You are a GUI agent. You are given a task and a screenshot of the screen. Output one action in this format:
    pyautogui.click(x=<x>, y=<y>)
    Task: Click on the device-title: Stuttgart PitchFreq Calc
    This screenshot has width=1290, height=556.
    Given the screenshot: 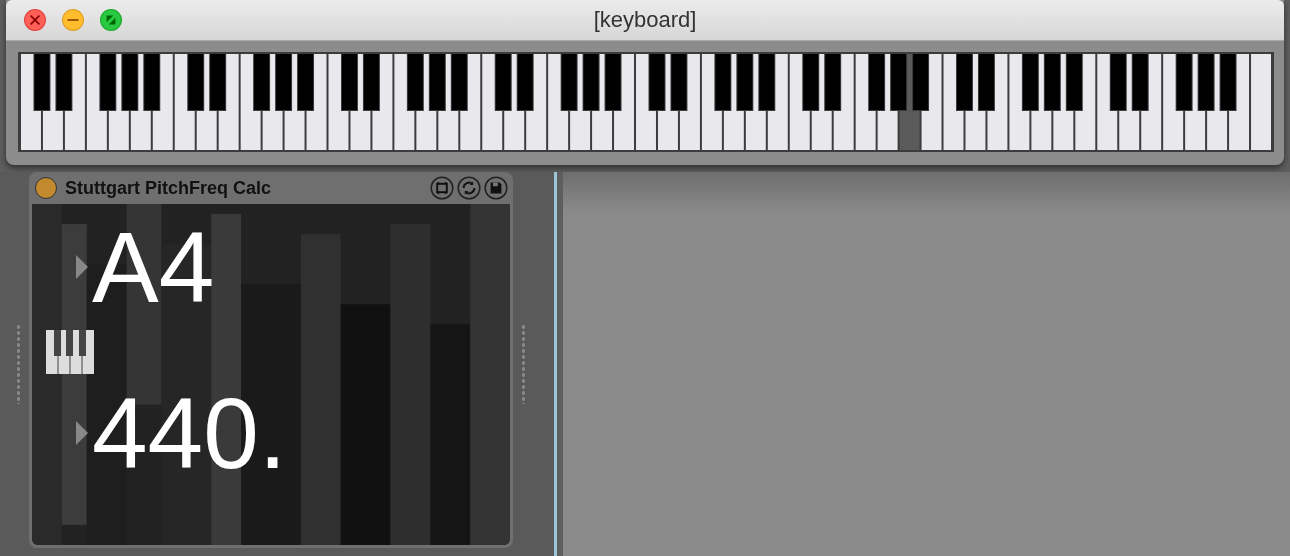 What is the action you would take?
    pyautogui.click(x=169, y=188)
    